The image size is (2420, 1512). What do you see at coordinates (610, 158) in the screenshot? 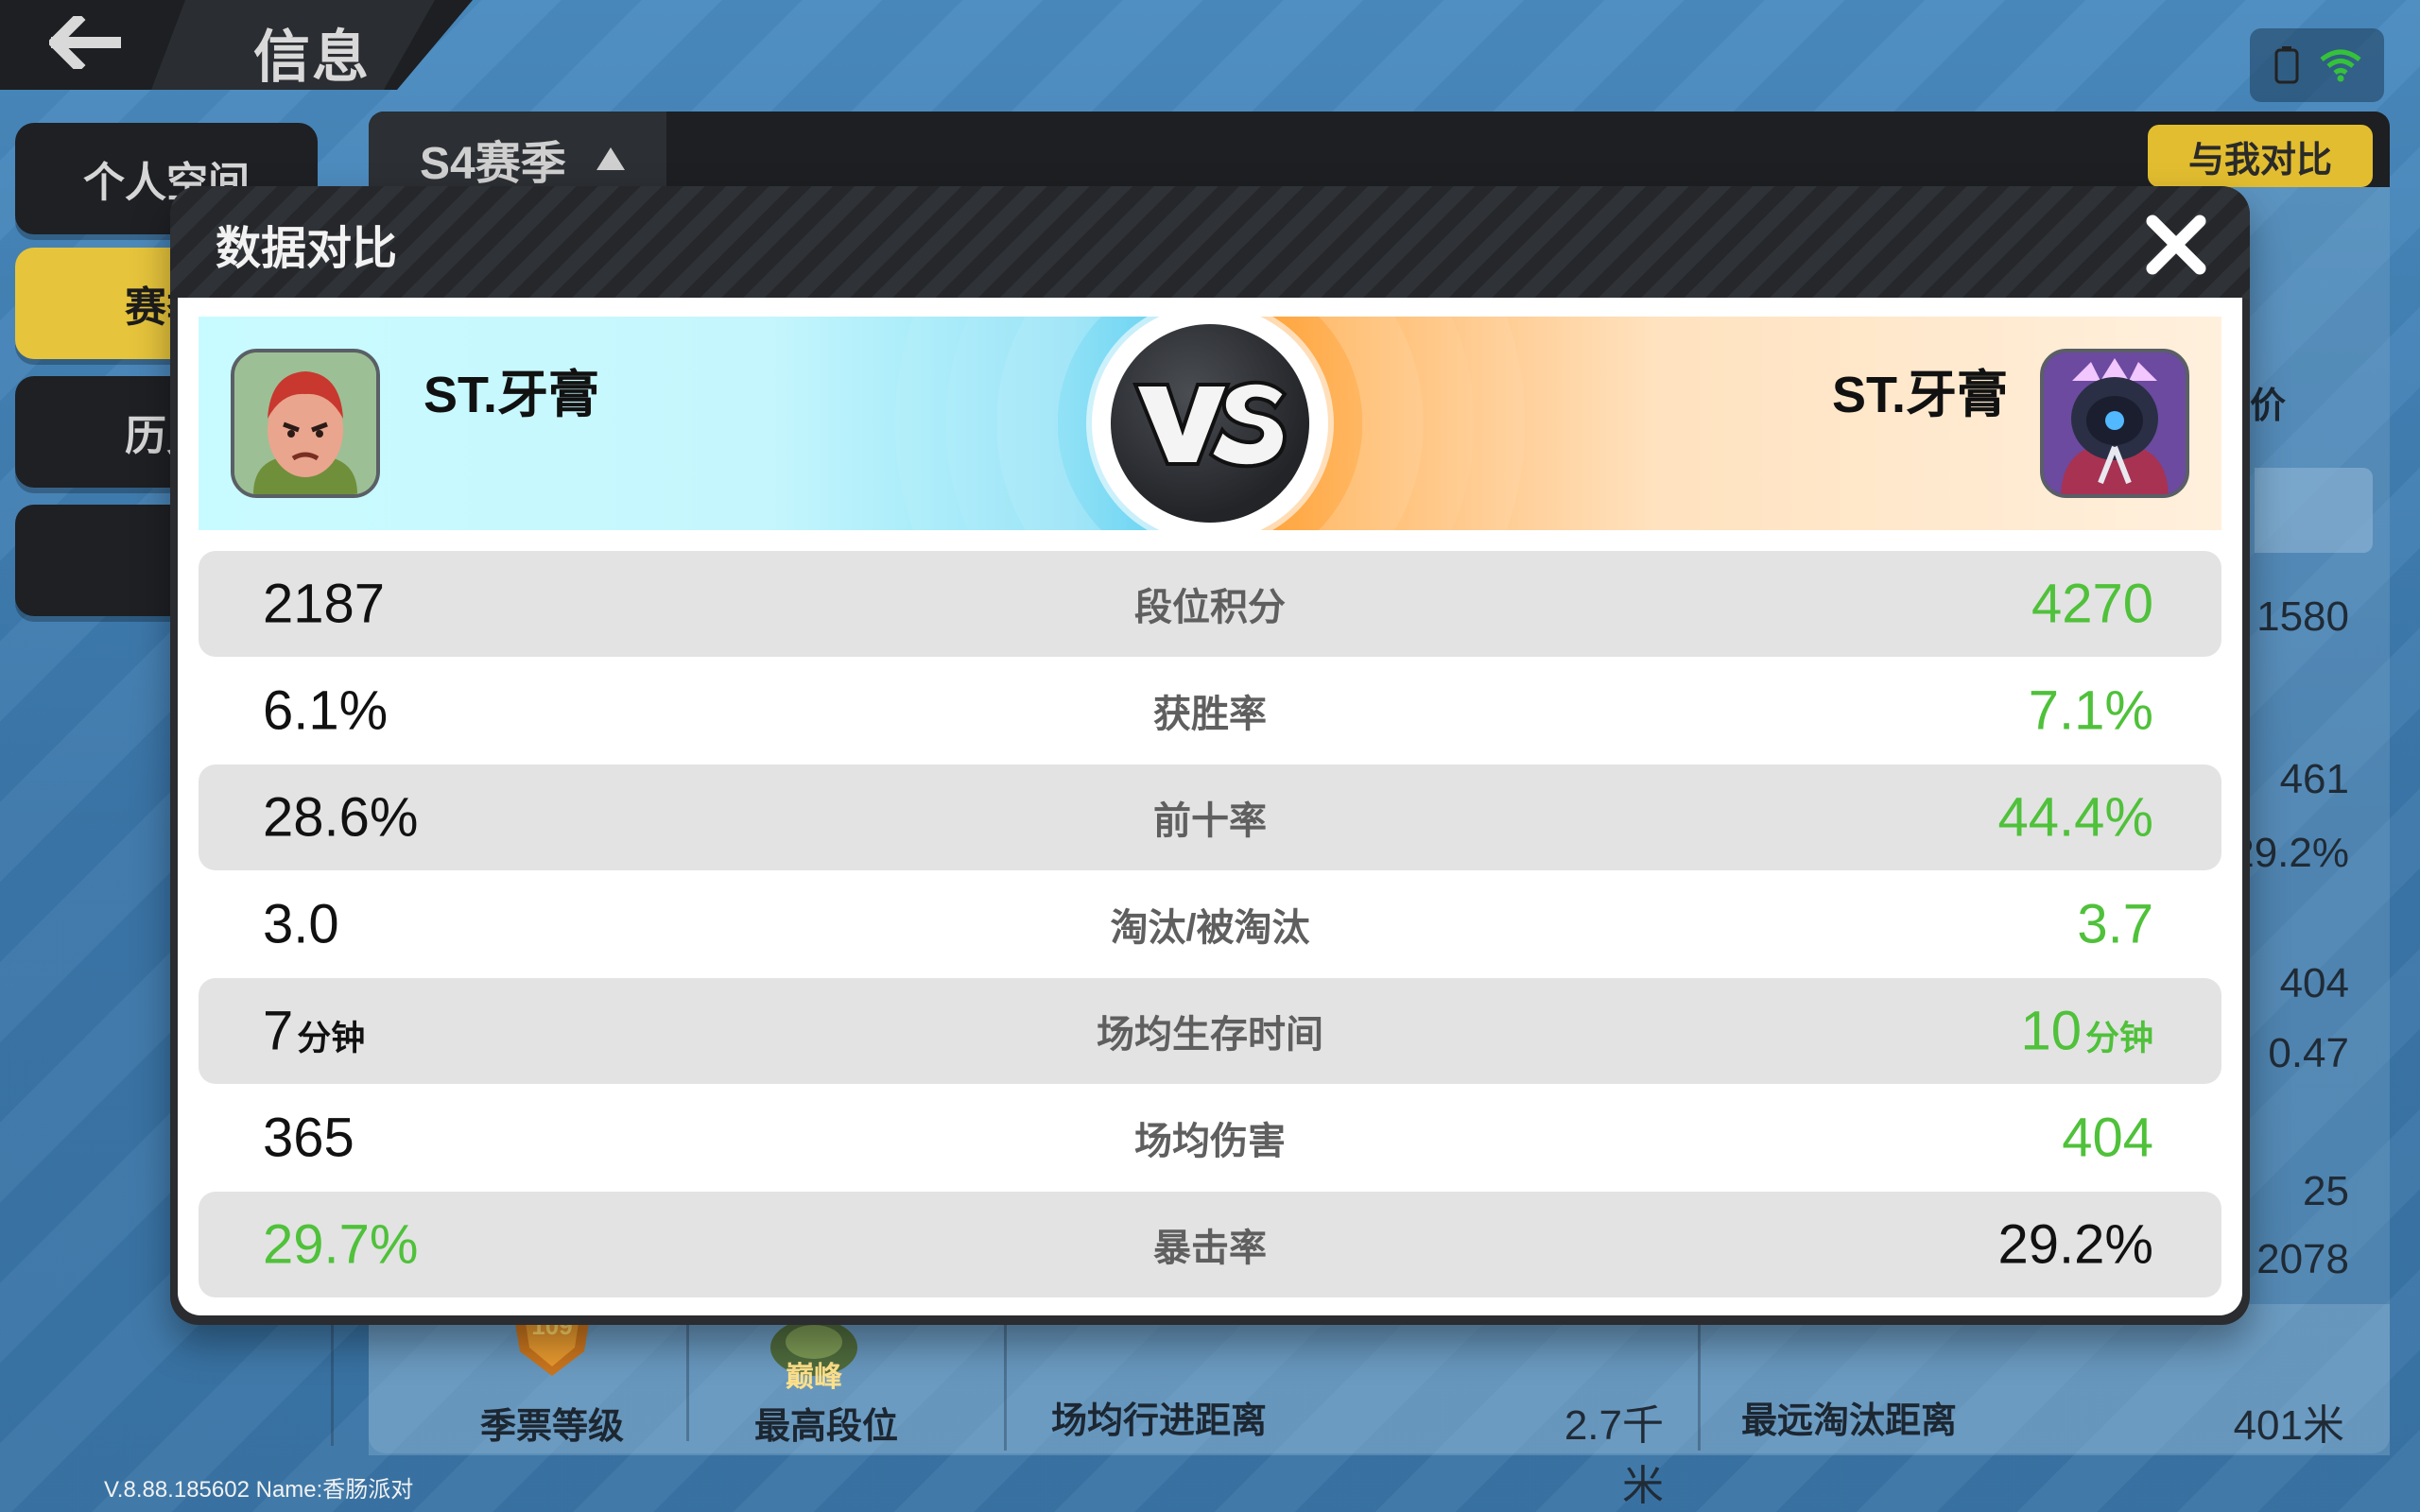
I see `triangle-up-icon` at bounding box center [610, 158].